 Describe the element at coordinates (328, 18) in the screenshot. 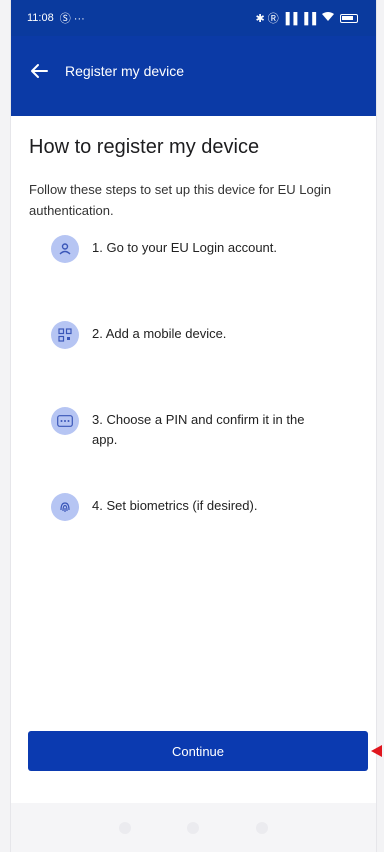

I see `wifi-icon` at that location.